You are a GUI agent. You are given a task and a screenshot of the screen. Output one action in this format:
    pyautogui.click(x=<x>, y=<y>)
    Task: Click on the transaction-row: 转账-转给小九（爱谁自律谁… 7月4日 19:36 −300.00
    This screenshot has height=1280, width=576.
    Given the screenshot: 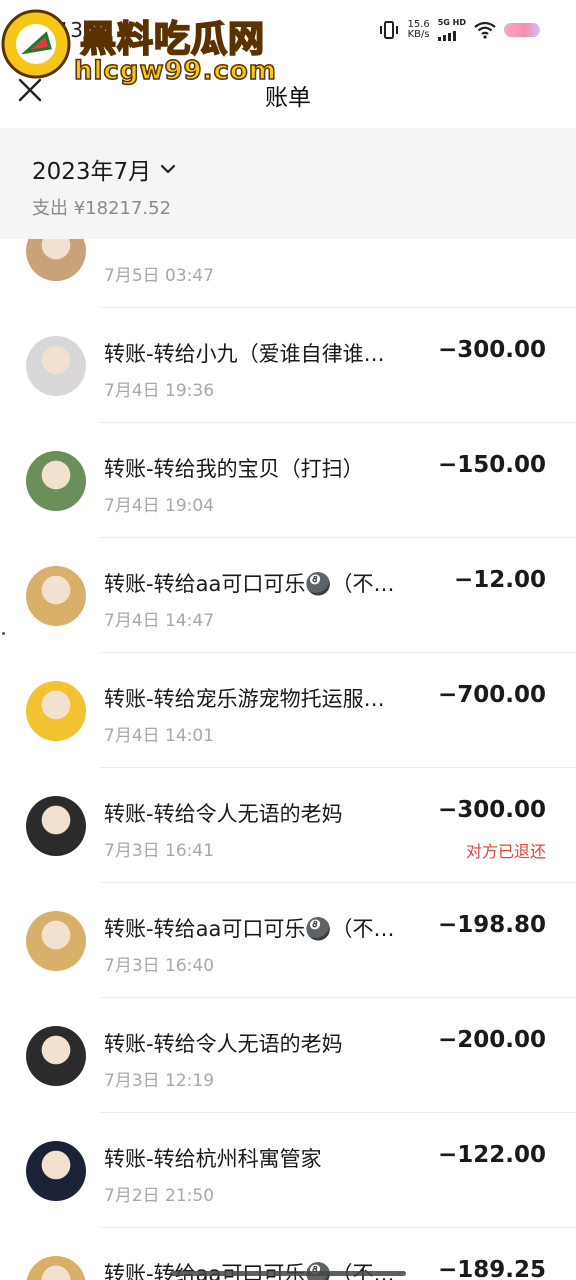 What is the action you would take?
    pyautogui.click(x=288, y=365)
    